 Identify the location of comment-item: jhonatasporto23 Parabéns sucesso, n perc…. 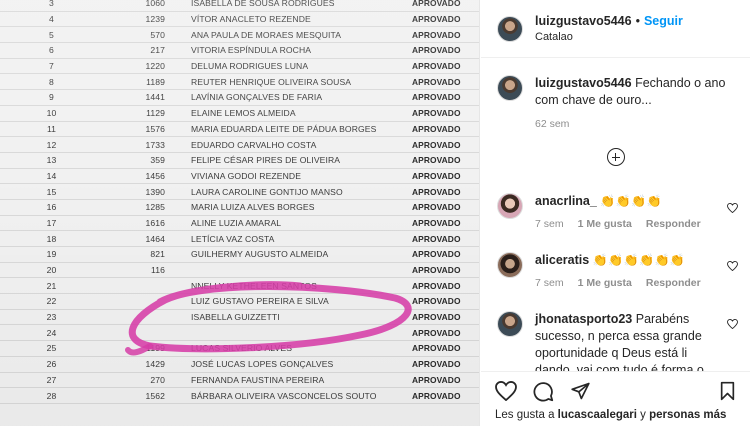
(619, 341).